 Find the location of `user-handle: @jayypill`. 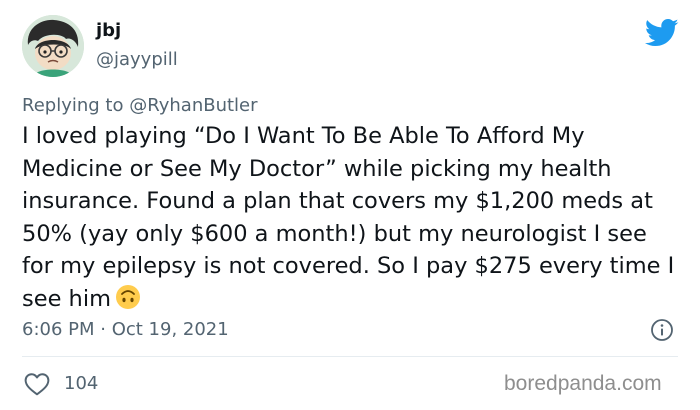

user-handle: @jayypill is located at coordinates (137, 60).